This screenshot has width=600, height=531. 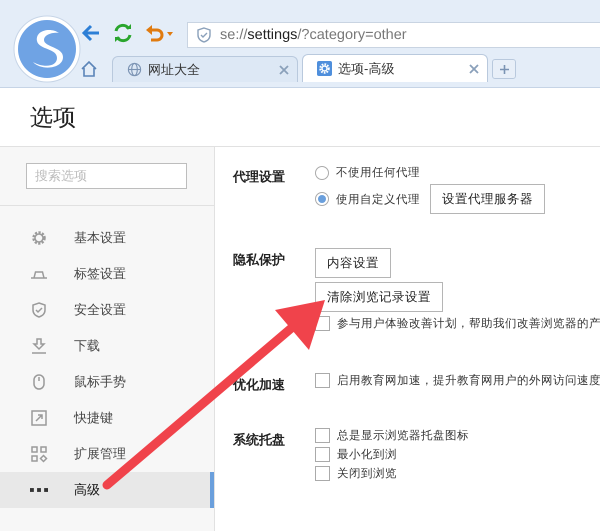 What do you see at coordinates (259, 440) in the screenshot?
I see `section-label: 系统托盘` at bounding box center [259, 440].